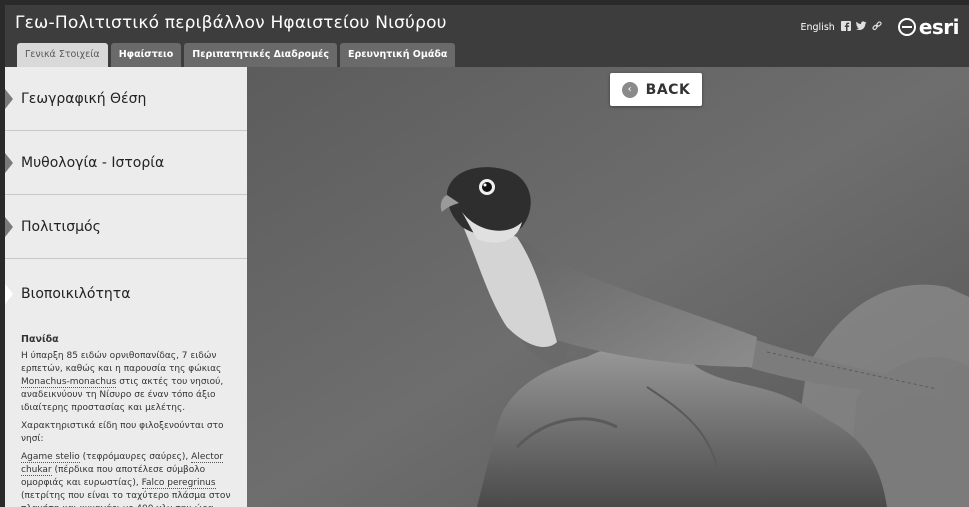  I want to click on section-label: Μυθολογία - Ιστορία, so click(93, 162).